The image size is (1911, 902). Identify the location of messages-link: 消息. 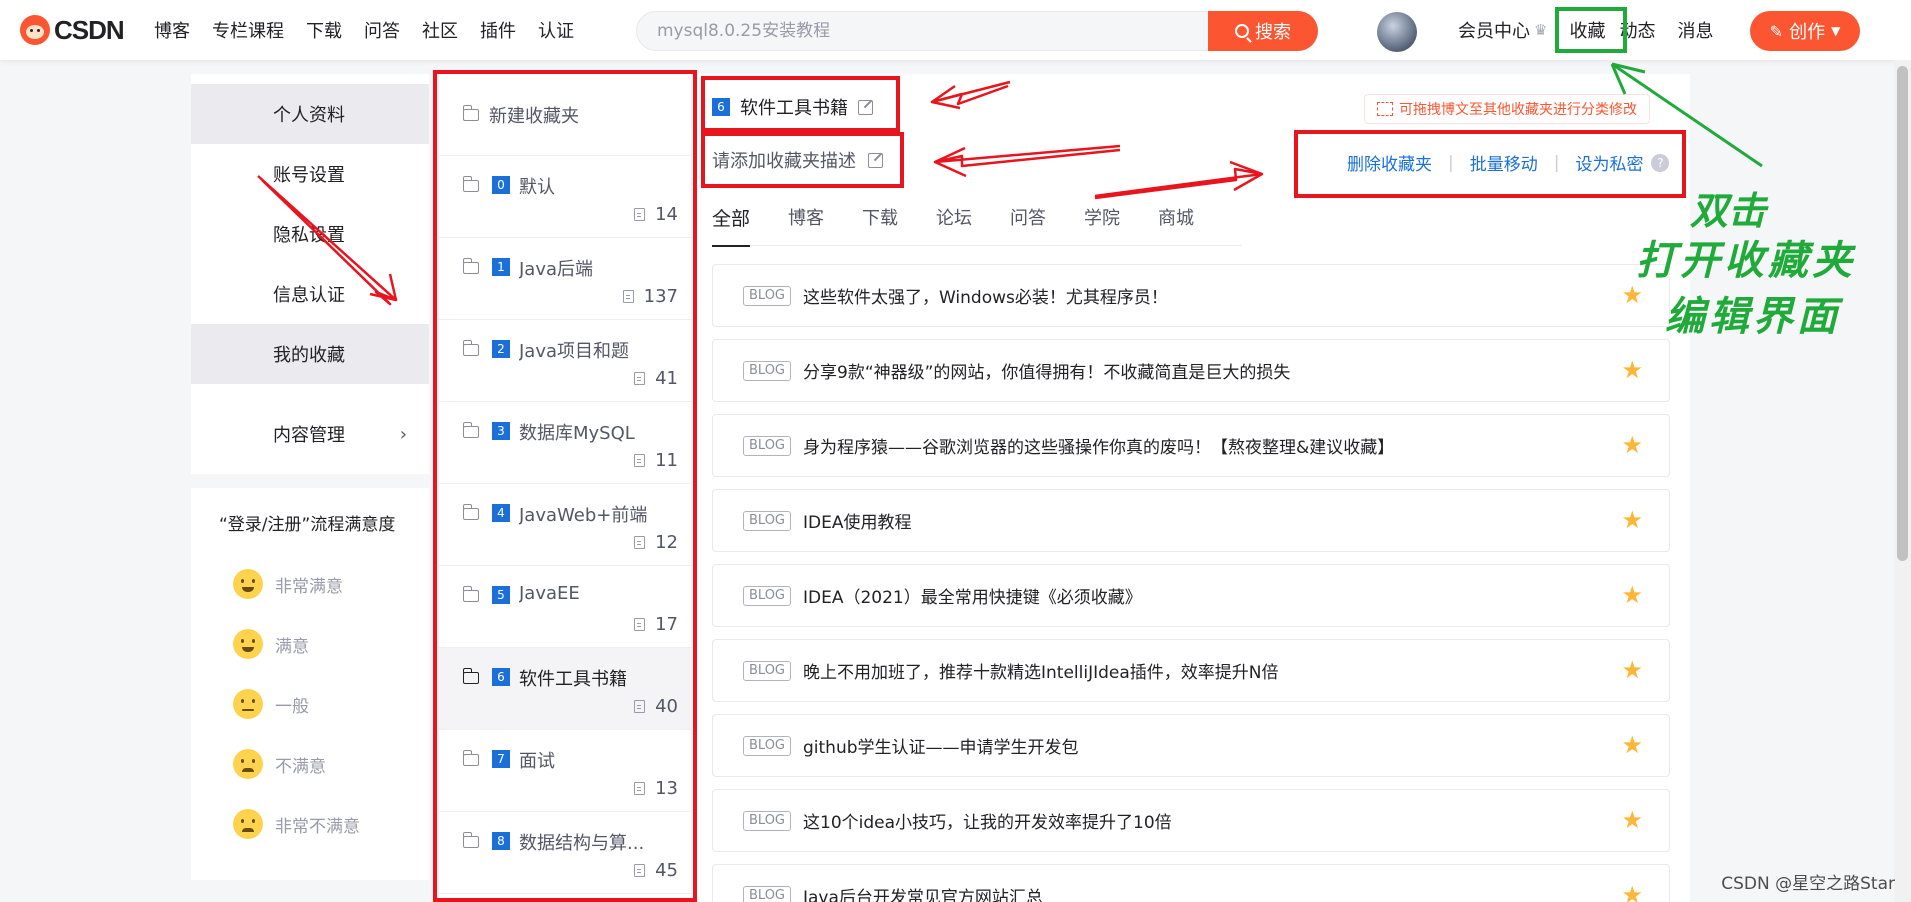
(1695, 30).